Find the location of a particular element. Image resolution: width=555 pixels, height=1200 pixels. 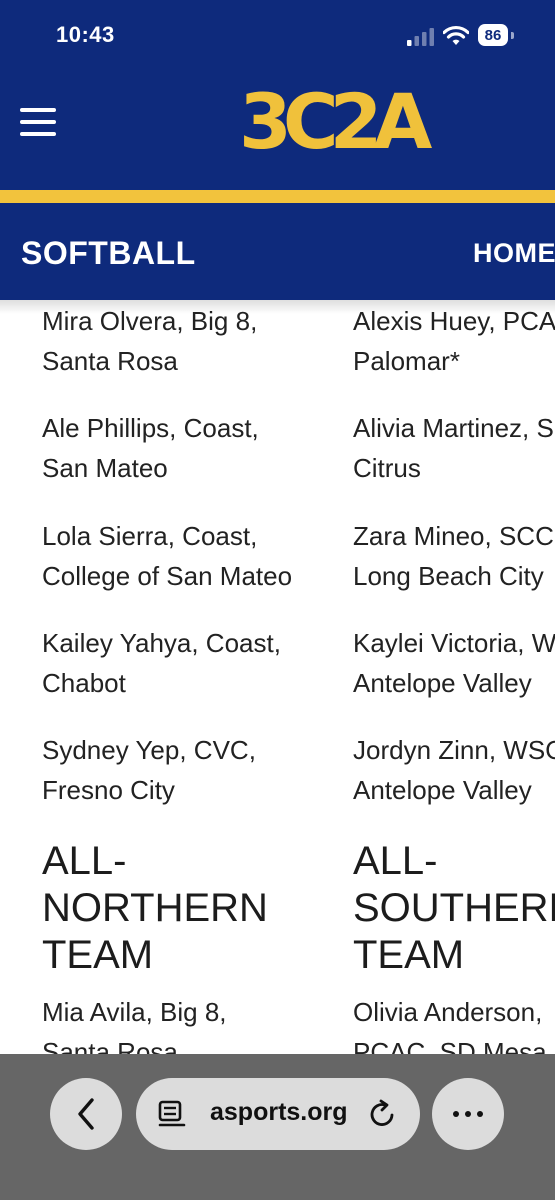

address-bar: asports.org is located at coordinates (278, 1114).